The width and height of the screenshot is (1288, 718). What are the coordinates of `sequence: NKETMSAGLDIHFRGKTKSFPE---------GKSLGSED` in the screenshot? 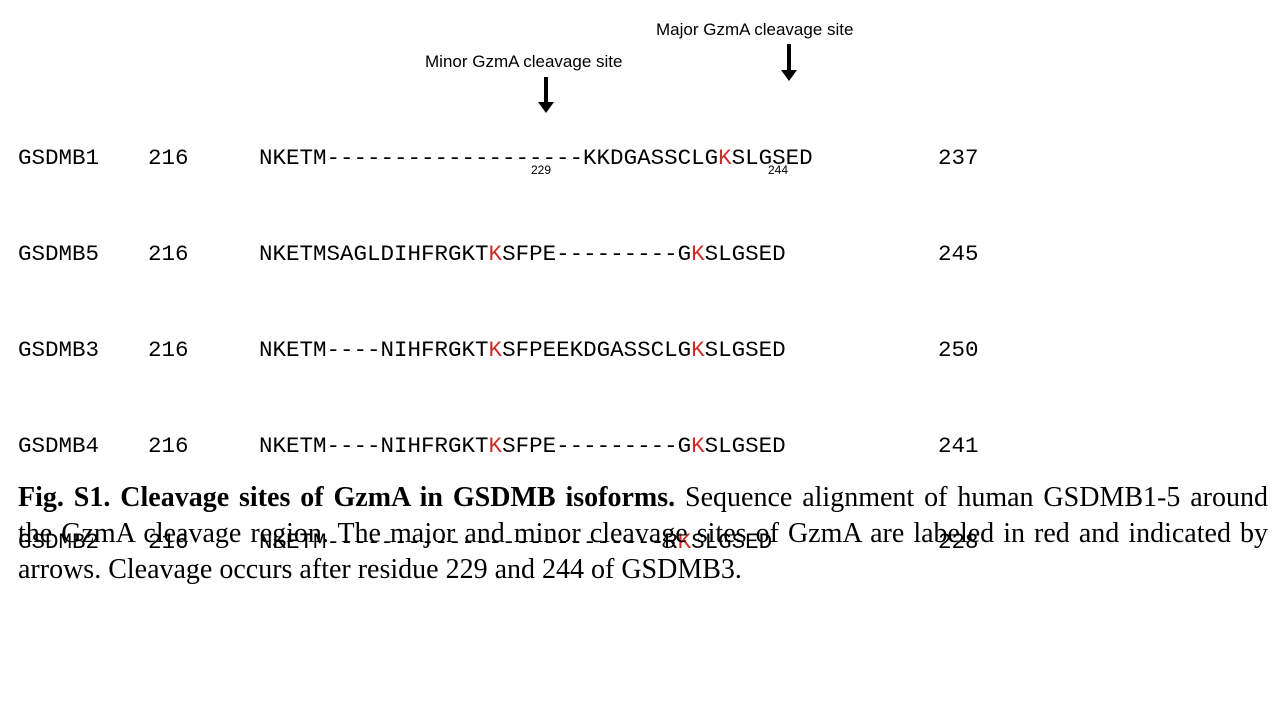 It's located at (522, 254).